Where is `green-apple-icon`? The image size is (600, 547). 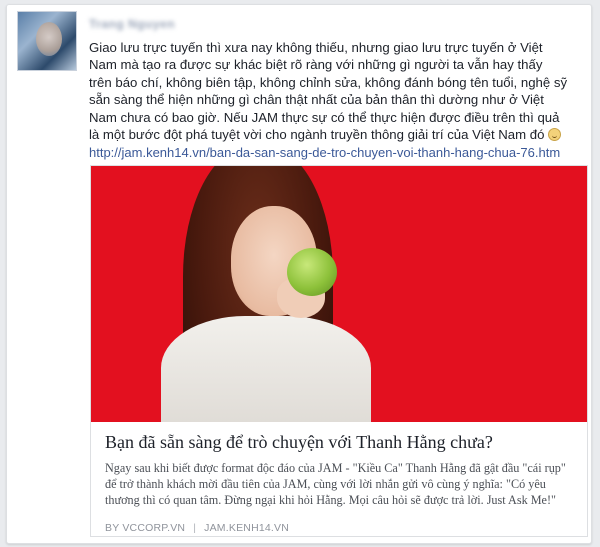 green-apple-icon is located at coordinates (312, 272).